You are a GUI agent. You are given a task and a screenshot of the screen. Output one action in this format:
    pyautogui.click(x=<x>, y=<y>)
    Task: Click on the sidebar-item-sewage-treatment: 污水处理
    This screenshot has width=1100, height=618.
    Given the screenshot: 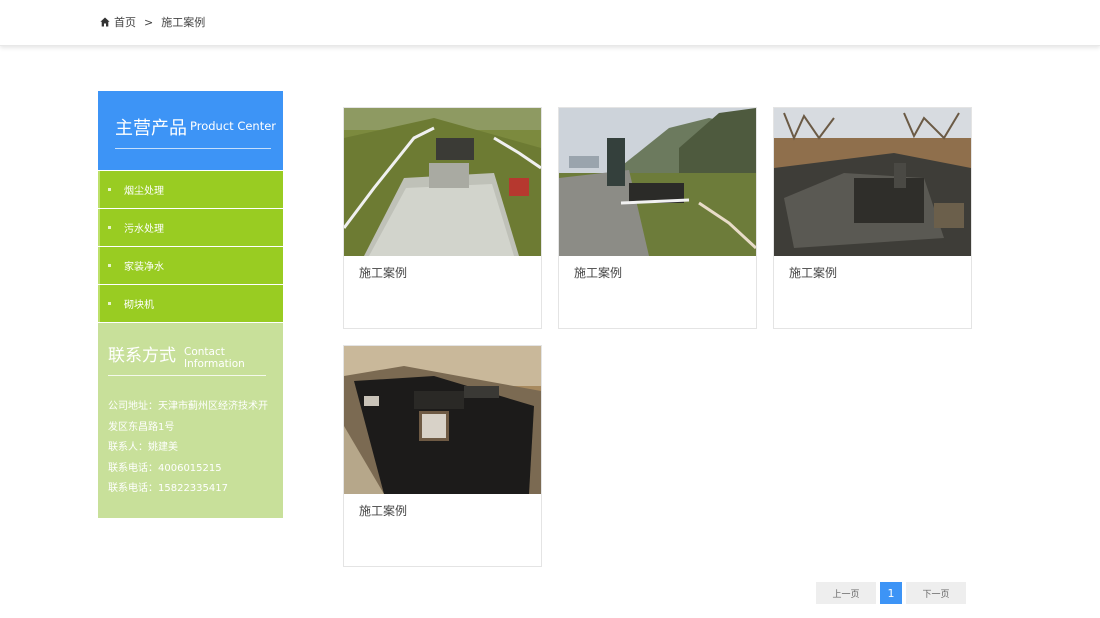 What is the action you would take?
    pyautogui.click(x=190, y=227)
    